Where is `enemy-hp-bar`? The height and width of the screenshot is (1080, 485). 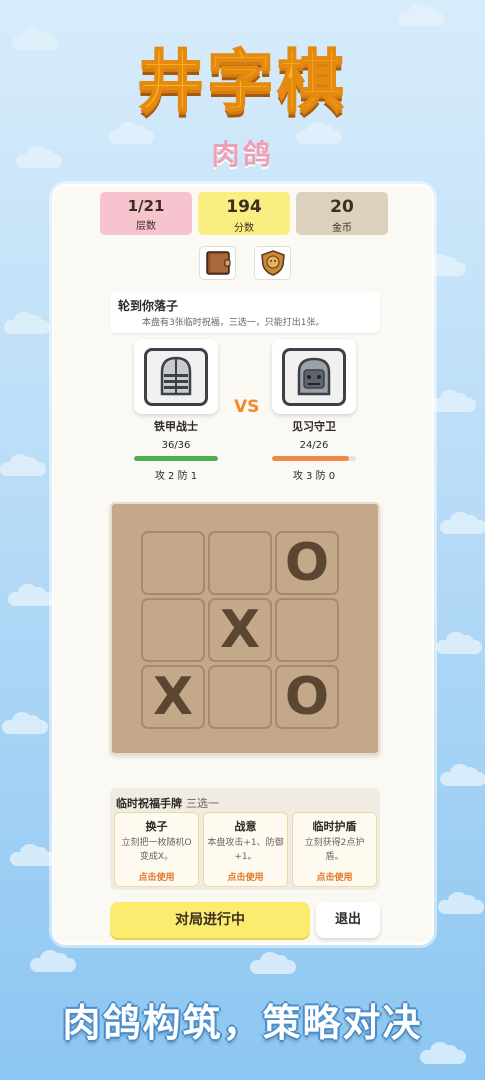 enemy-hp-bar is located at coordinates (314, 458).